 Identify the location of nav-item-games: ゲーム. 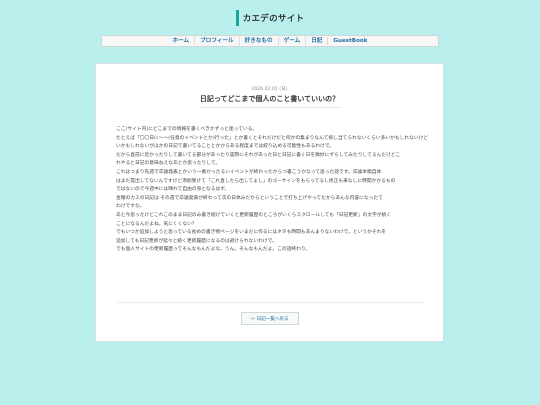
(291, 41).